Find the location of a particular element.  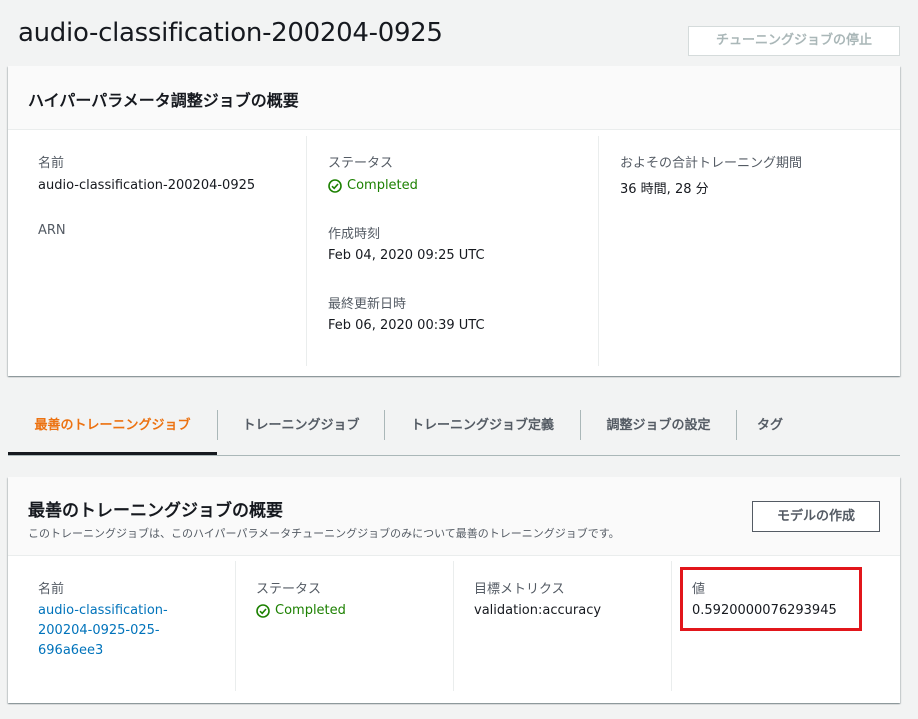

created-label: 作成時刻 is located at coordinates (354, 234).